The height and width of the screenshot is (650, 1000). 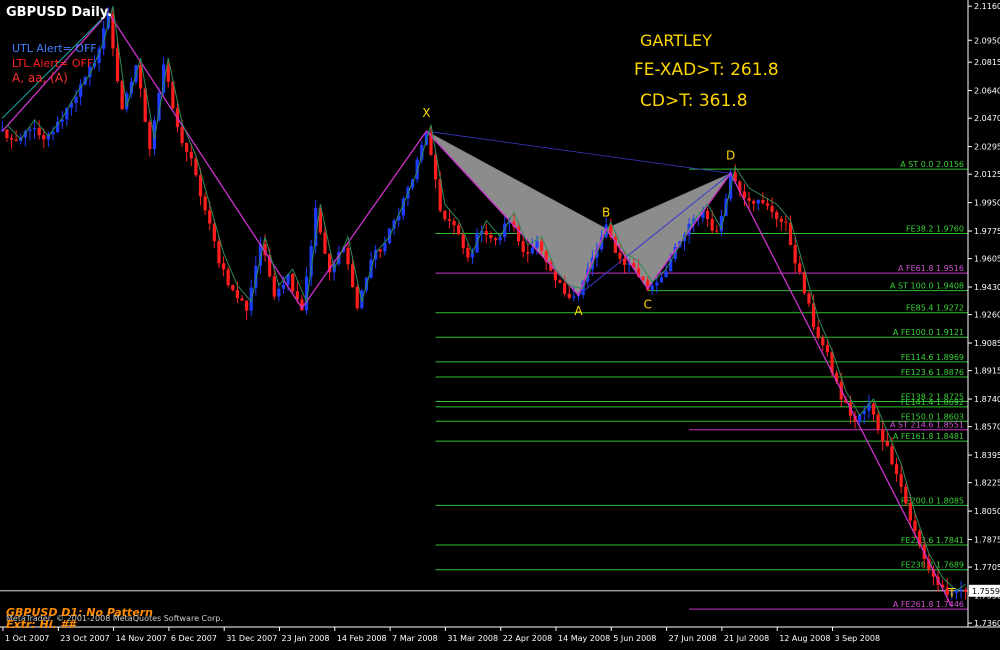 What do you see at coordinates (987, 6) in the screenshot?
I see `y-tick-label: 2.1160` at bounding box center [987, 6].